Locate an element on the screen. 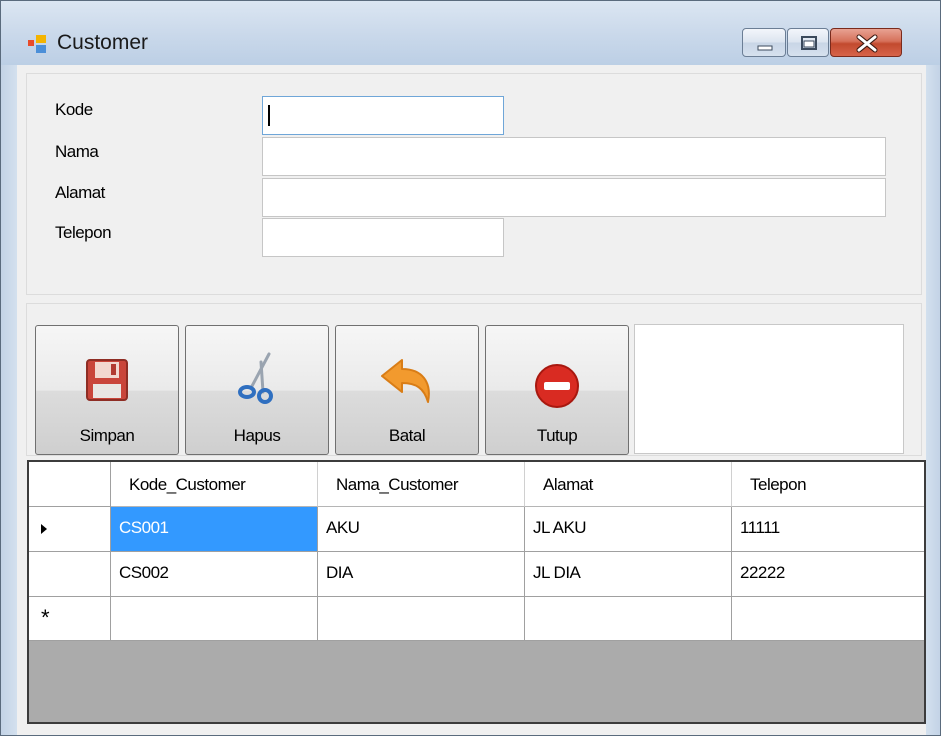  grid-corner-header is located at coordinates (70, 484).